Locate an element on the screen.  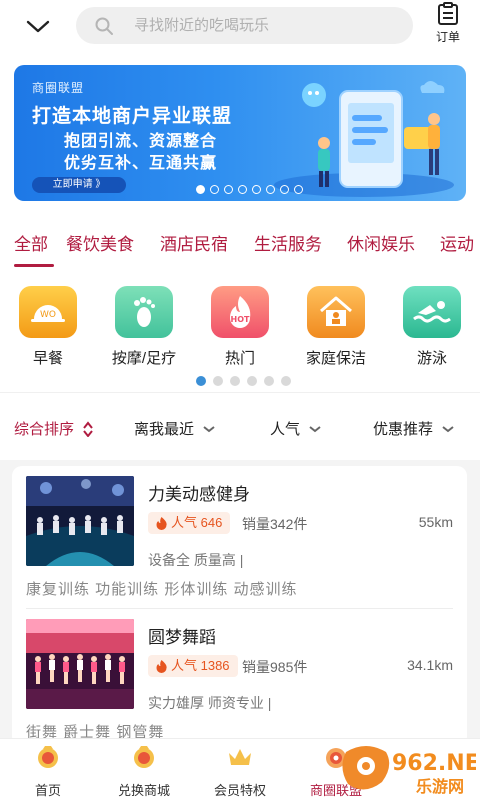
active-tab-indicator is located at coordinates (34, 265).